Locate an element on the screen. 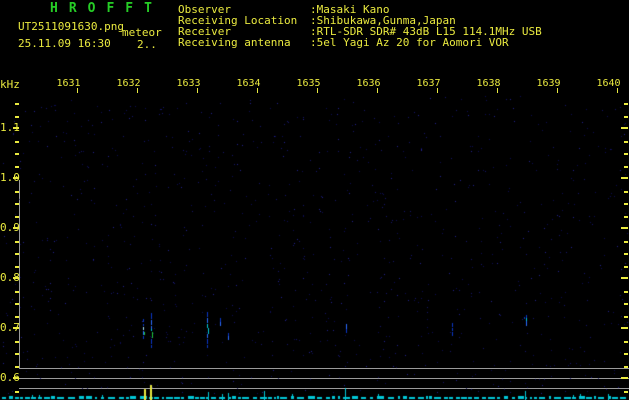  meteor-count: 2.. is located at coordinates (147, 44).